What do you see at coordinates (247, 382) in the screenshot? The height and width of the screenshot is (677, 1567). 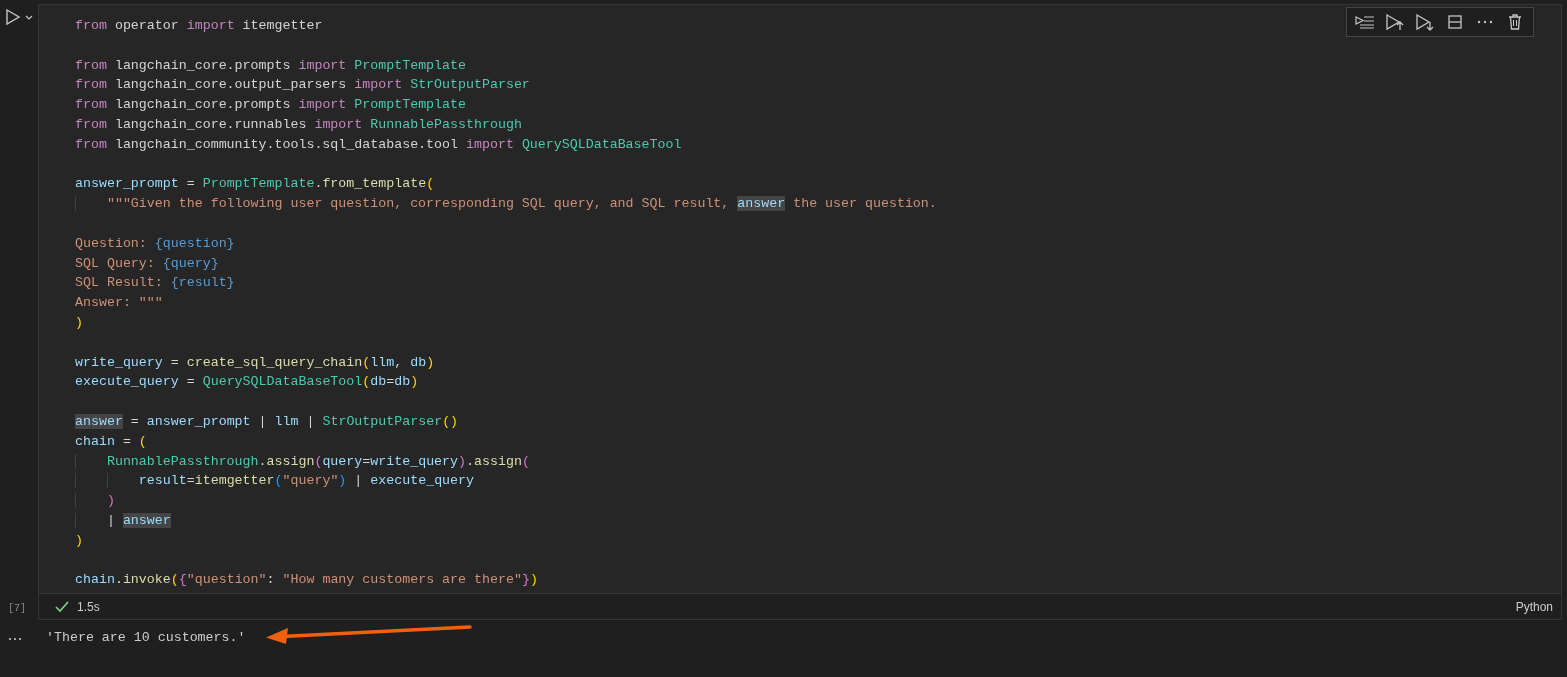 I see `code-line: execute_query = QuerySQLDataBaseTool(db=db)` at bounding box center [247, 382].